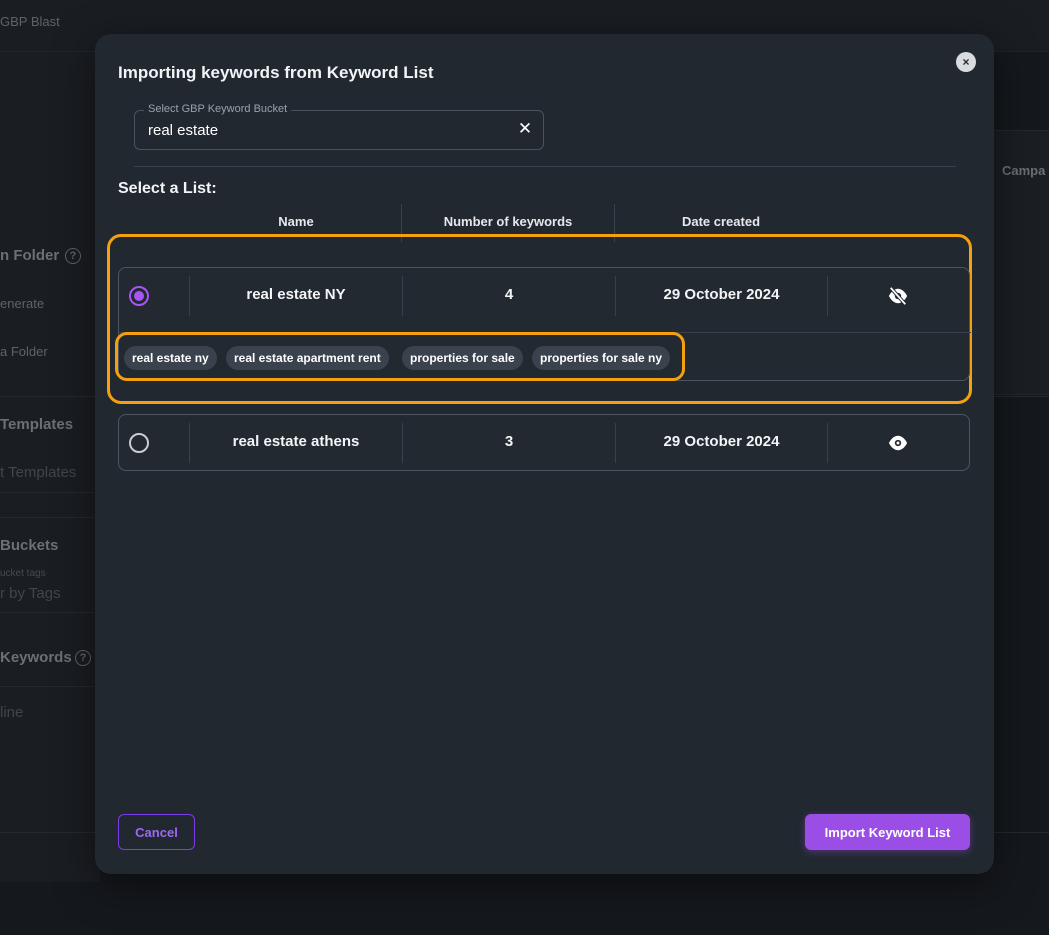 Image resolution: width=1049 pixels, height=935 pixels. I want to click on list-row-real-estate-athens: real estate athens 3 29 October 2024, so click(544, 442).